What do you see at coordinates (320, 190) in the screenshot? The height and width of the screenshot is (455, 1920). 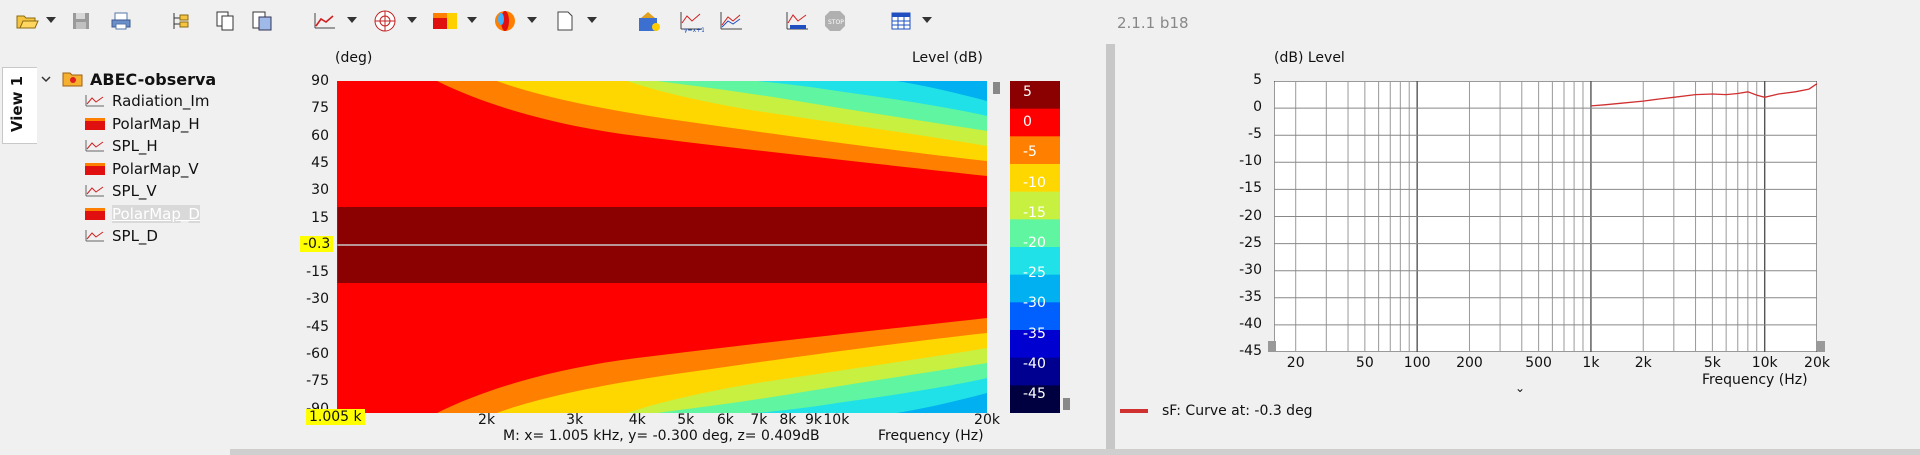 I see `polar-y-tick: 30` at bounding box center [320, 190].